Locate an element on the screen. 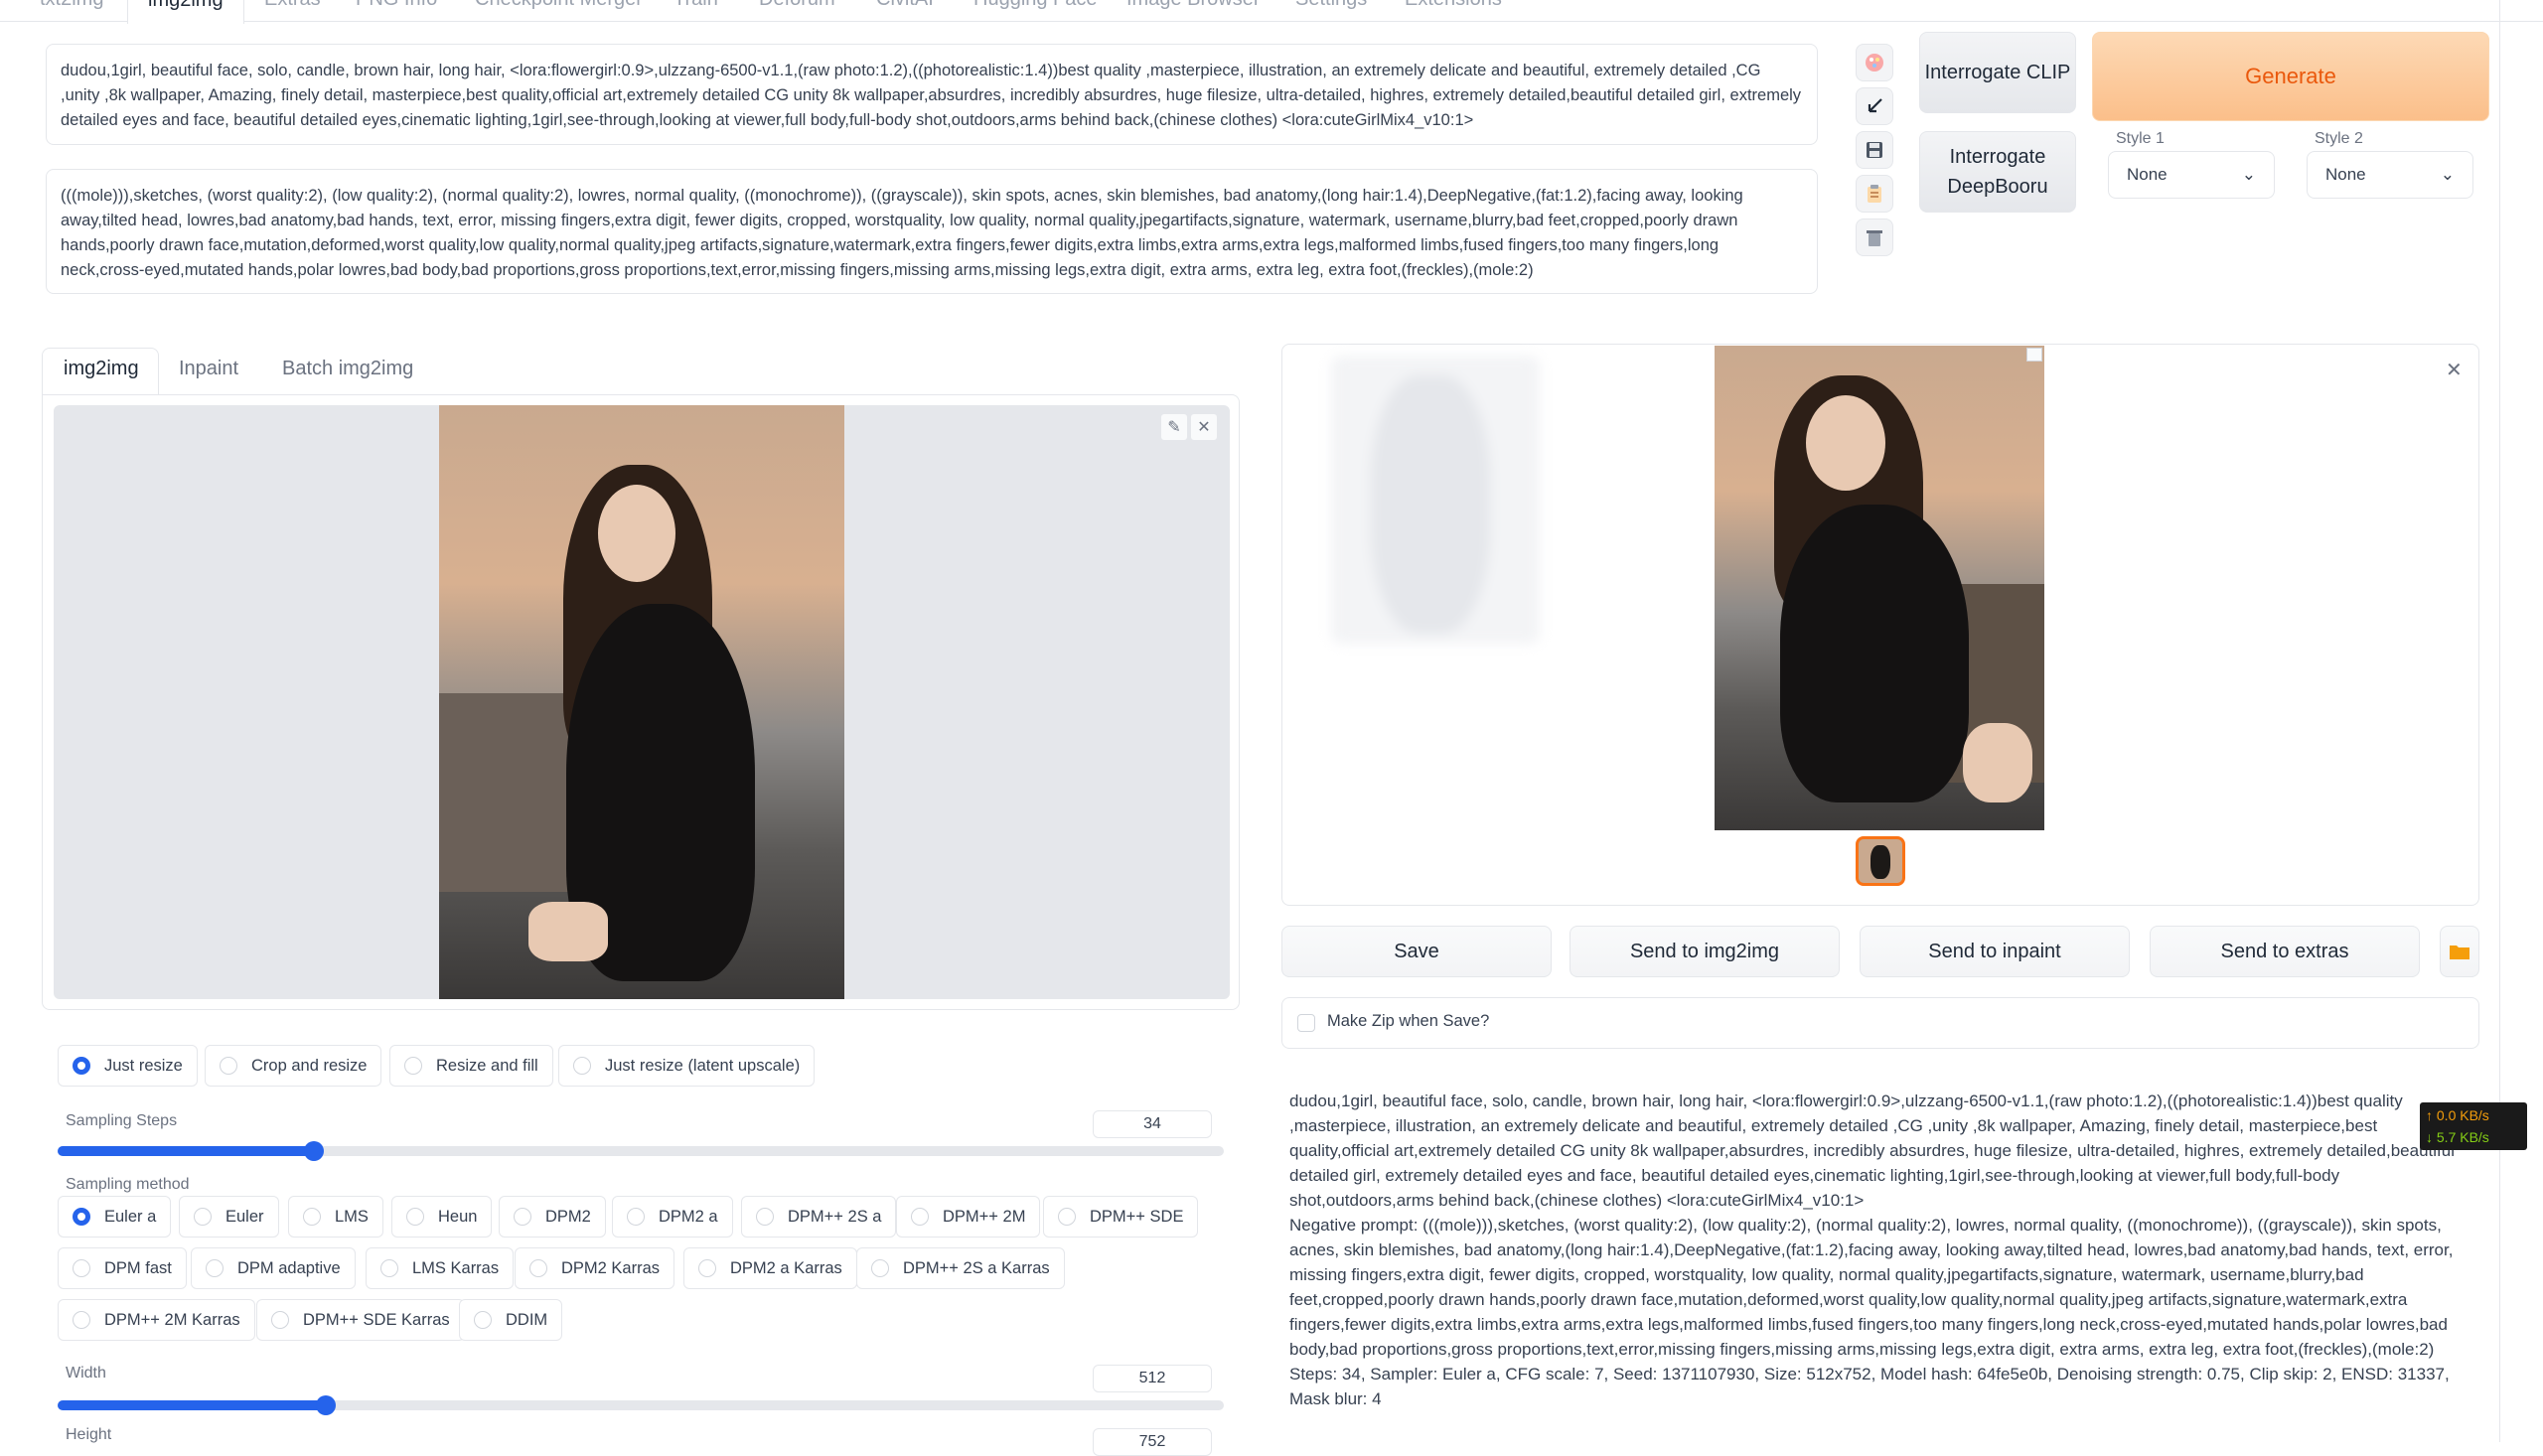 The image size is (2543, 1456). sampler-dpmpp-2s-a-karras: DPM++ 2S a Karras is located at coordinates (960, 1268).